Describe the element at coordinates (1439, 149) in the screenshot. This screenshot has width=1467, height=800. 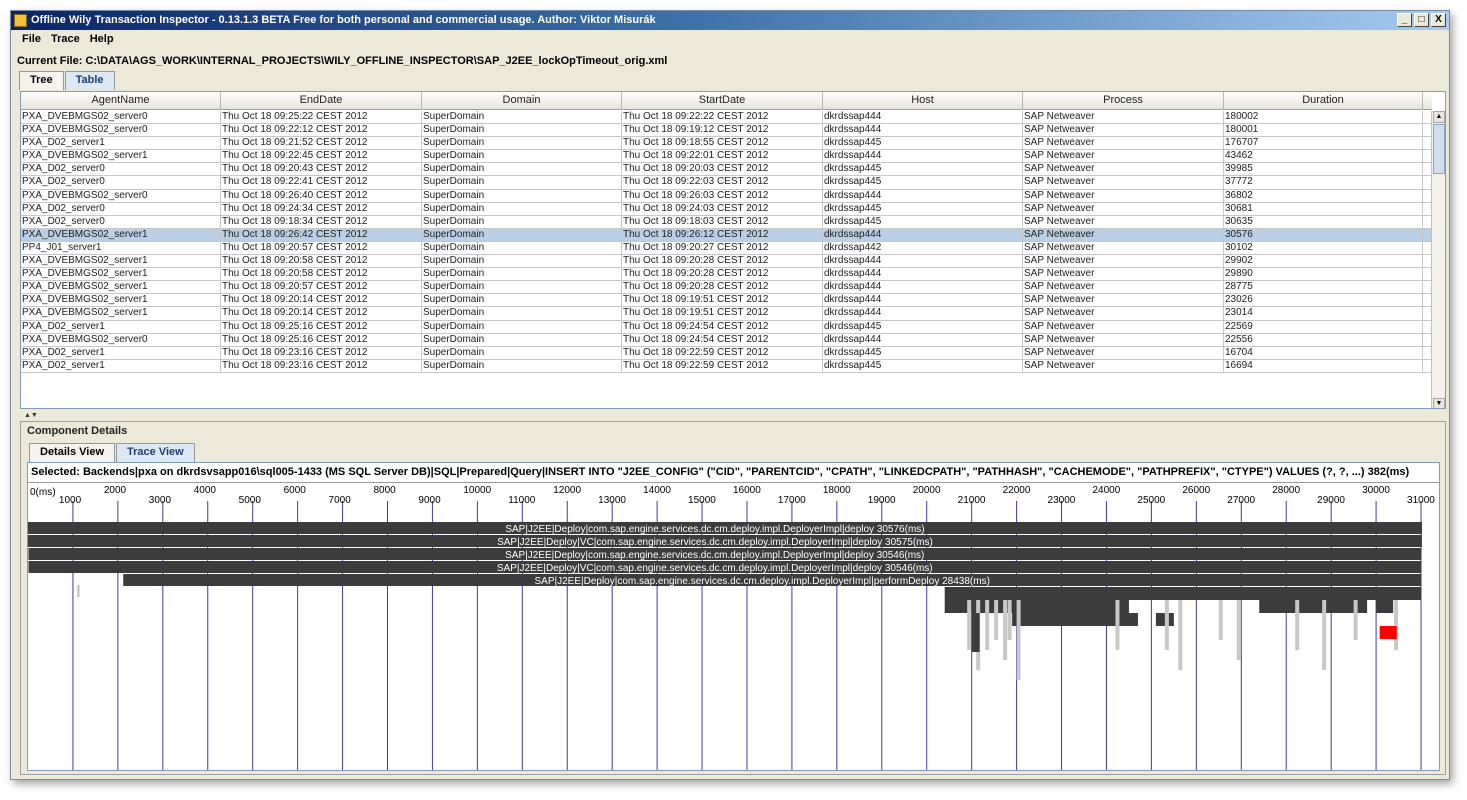
I see `scroll-thumb` at that location.